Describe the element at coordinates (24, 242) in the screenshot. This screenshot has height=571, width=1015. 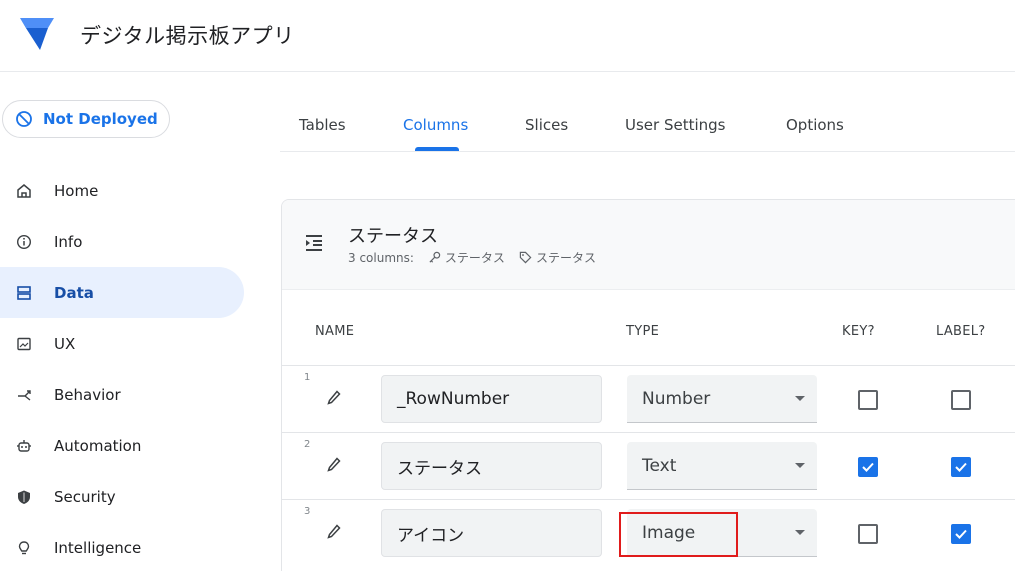
I see `info-icon` at that location.